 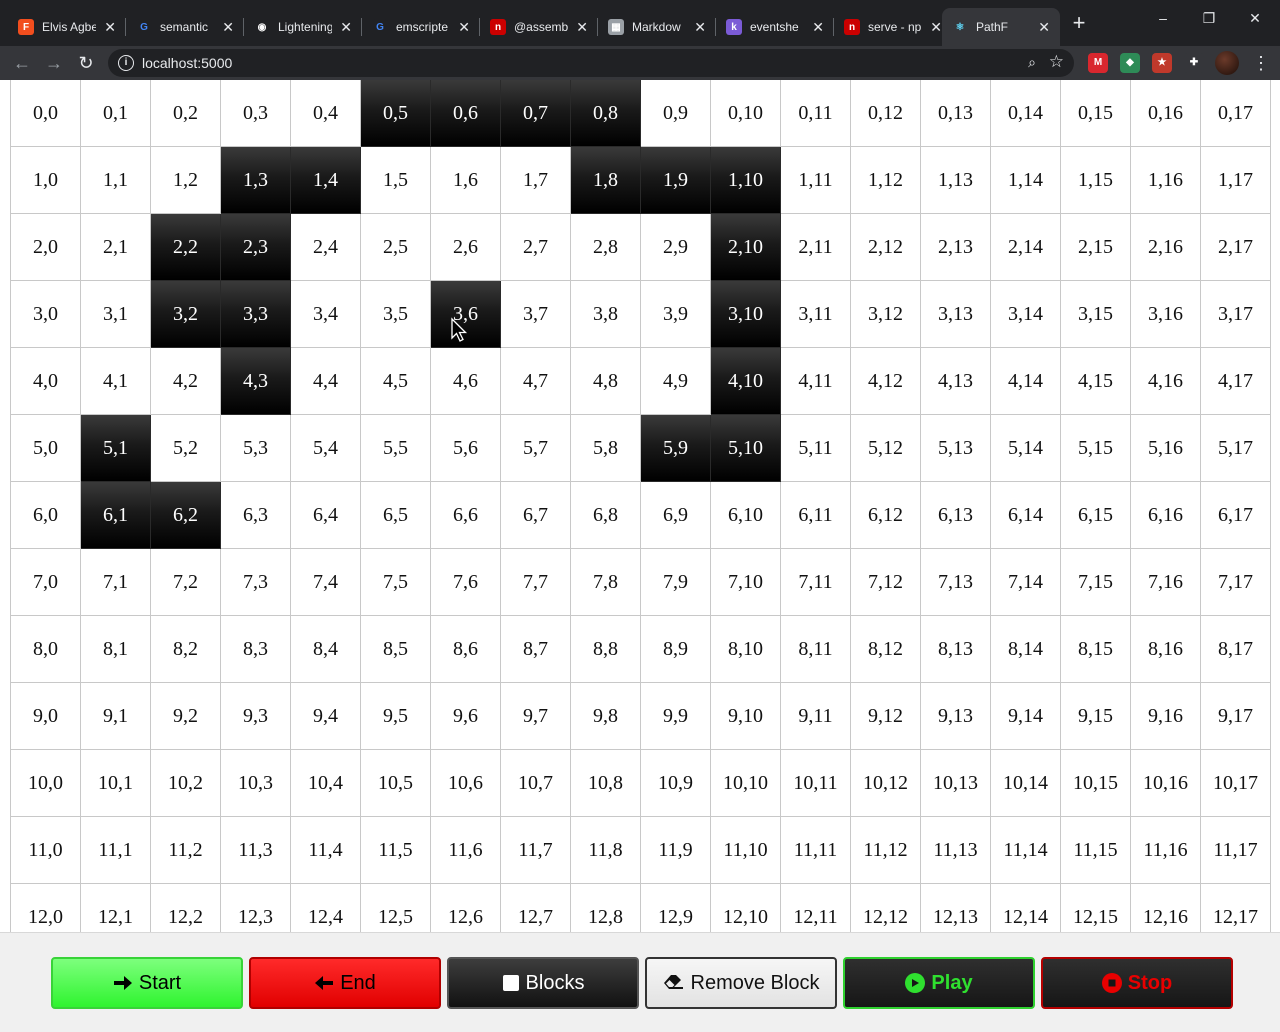 What do you see at coordinates (186, 783) in the screenshot?
I see `grid-cell: 10,2` at bounding box center [186, 783].